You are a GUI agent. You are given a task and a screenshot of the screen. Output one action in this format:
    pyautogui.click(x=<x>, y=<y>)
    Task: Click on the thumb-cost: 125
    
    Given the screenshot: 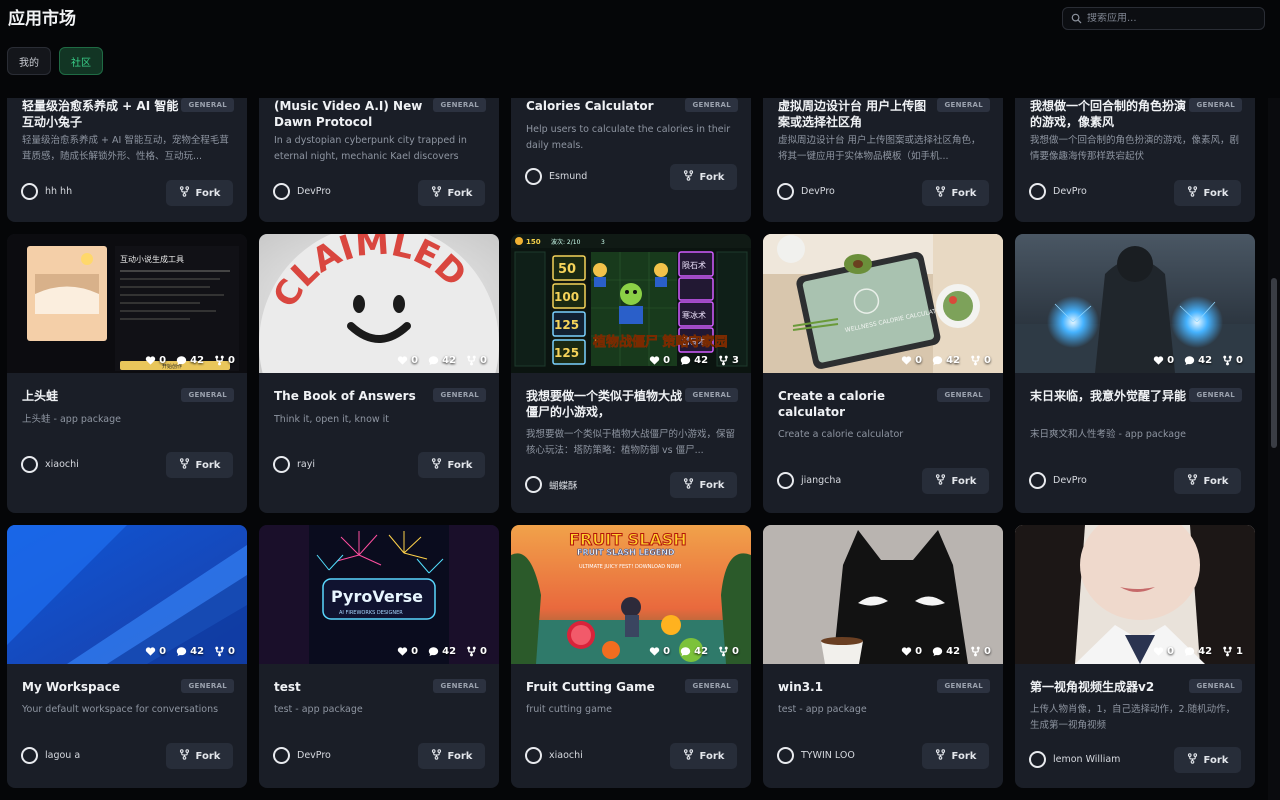 What is the action you would take?
    pyautogui.click(x=566, y=353)
    